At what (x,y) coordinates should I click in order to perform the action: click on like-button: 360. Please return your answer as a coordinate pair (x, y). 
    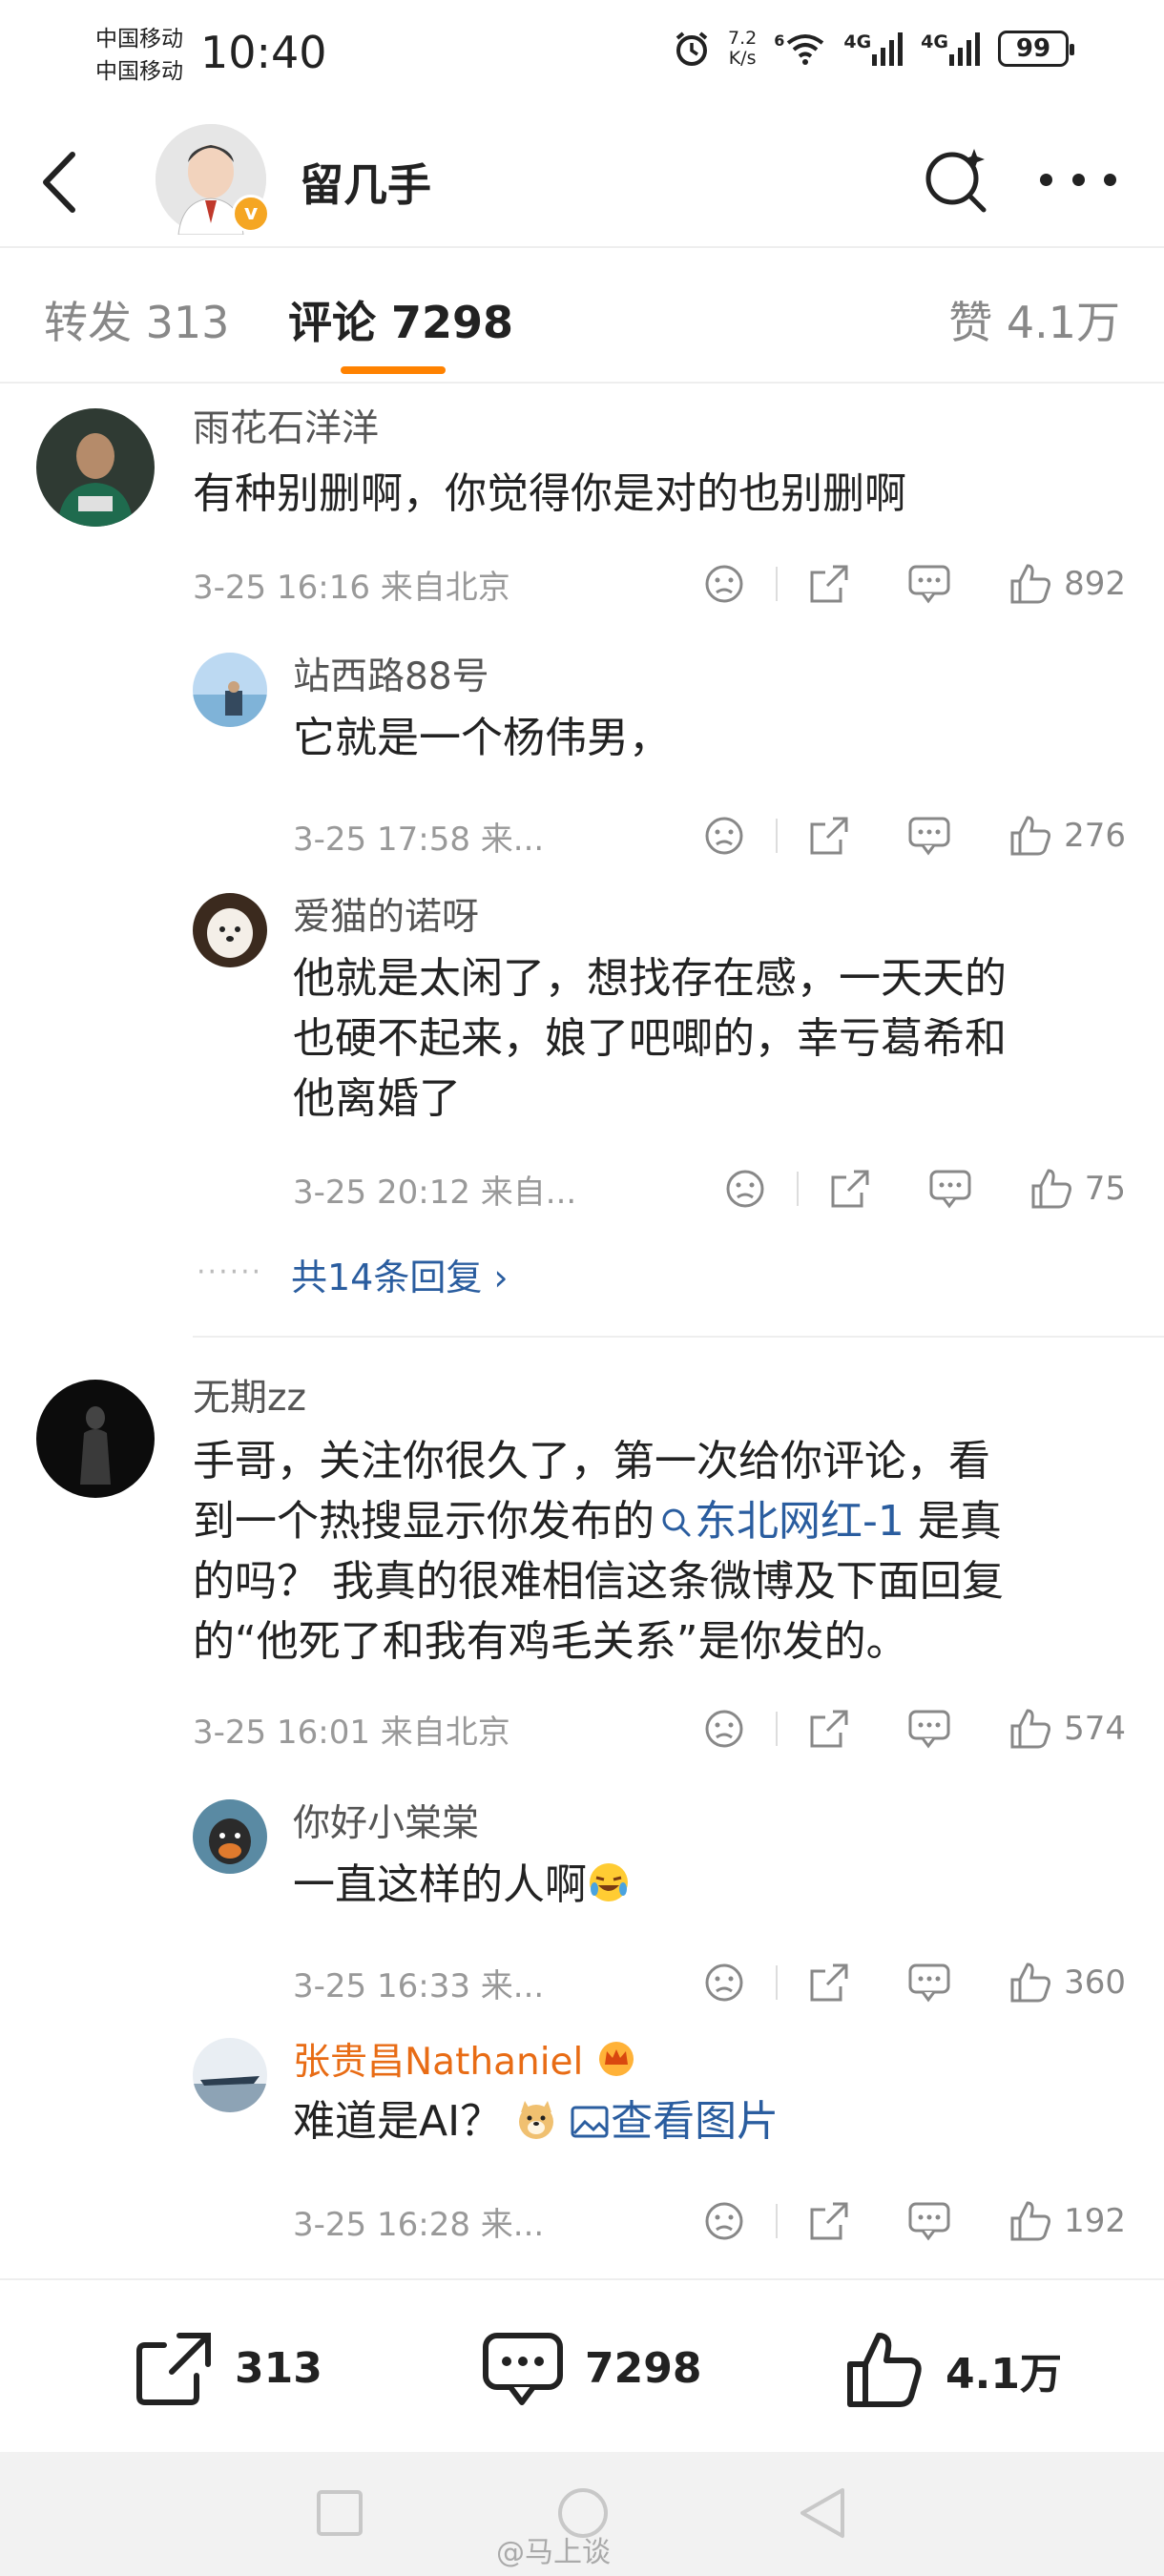
    Looking at the image, I should click on (1067, 1983).